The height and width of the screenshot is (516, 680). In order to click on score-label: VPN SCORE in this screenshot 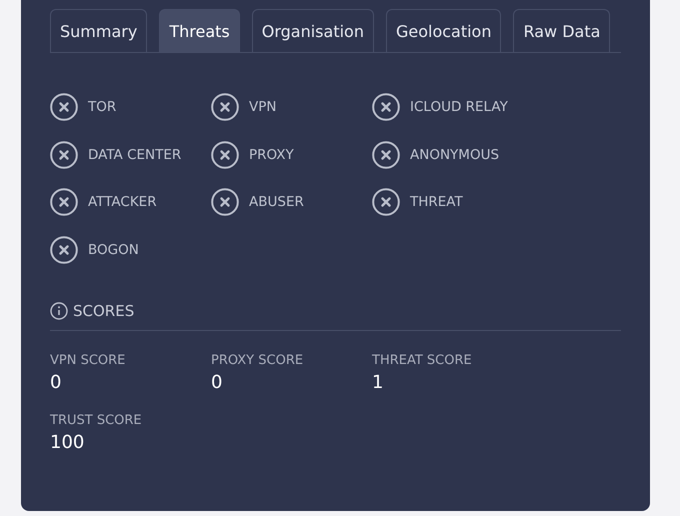, I will do `click(88, 360)`.